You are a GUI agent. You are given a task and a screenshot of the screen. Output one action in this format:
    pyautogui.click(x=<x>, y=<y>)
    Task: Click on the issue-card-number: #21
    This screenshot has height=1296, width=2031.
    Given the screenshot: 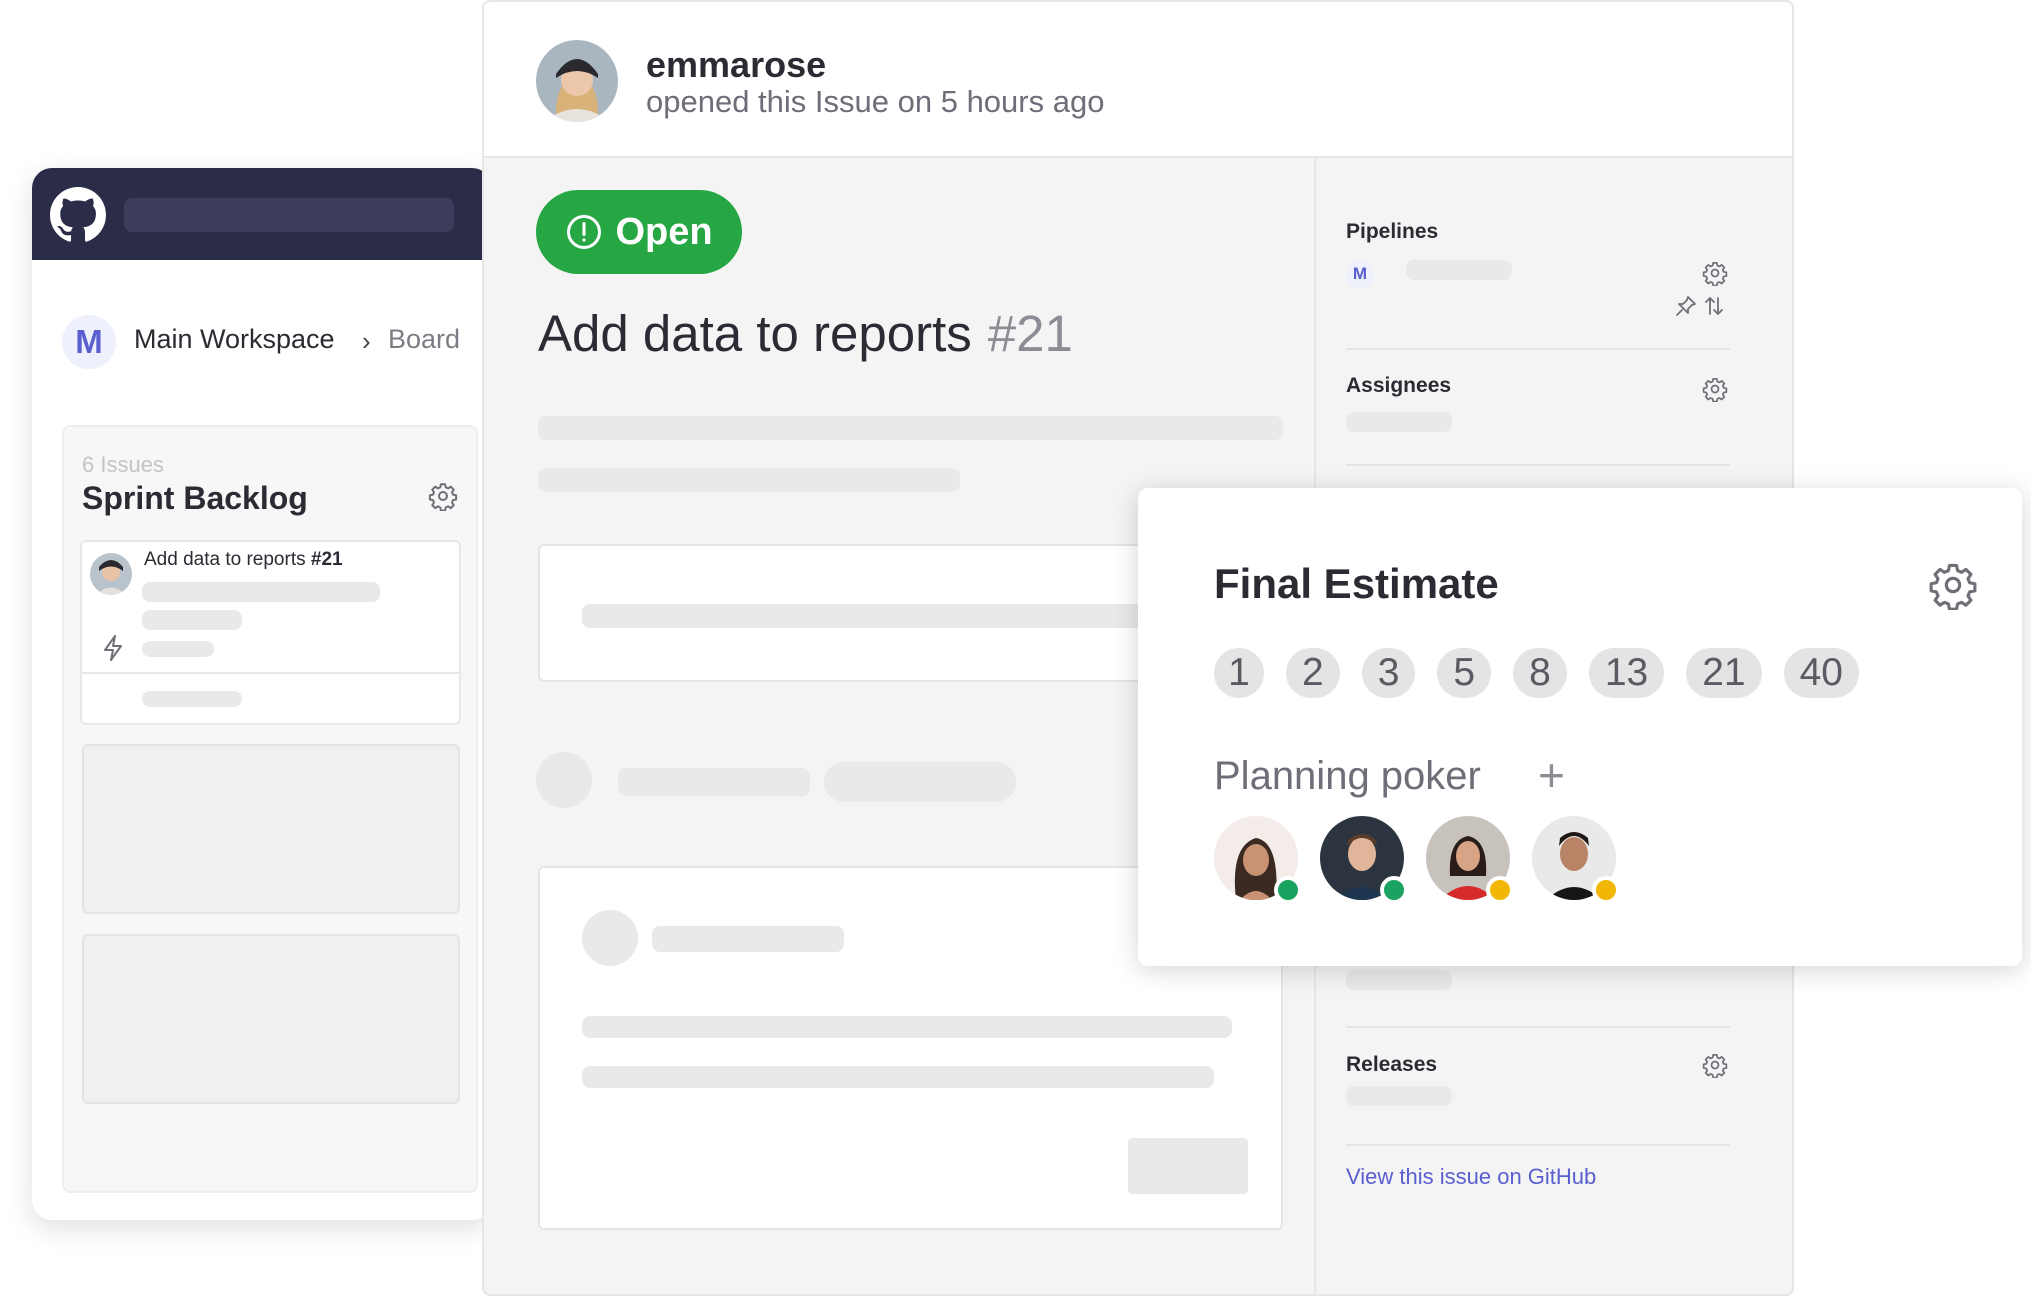 What is the action you would take?
    pyautogui.click(x=326, y=559)
    